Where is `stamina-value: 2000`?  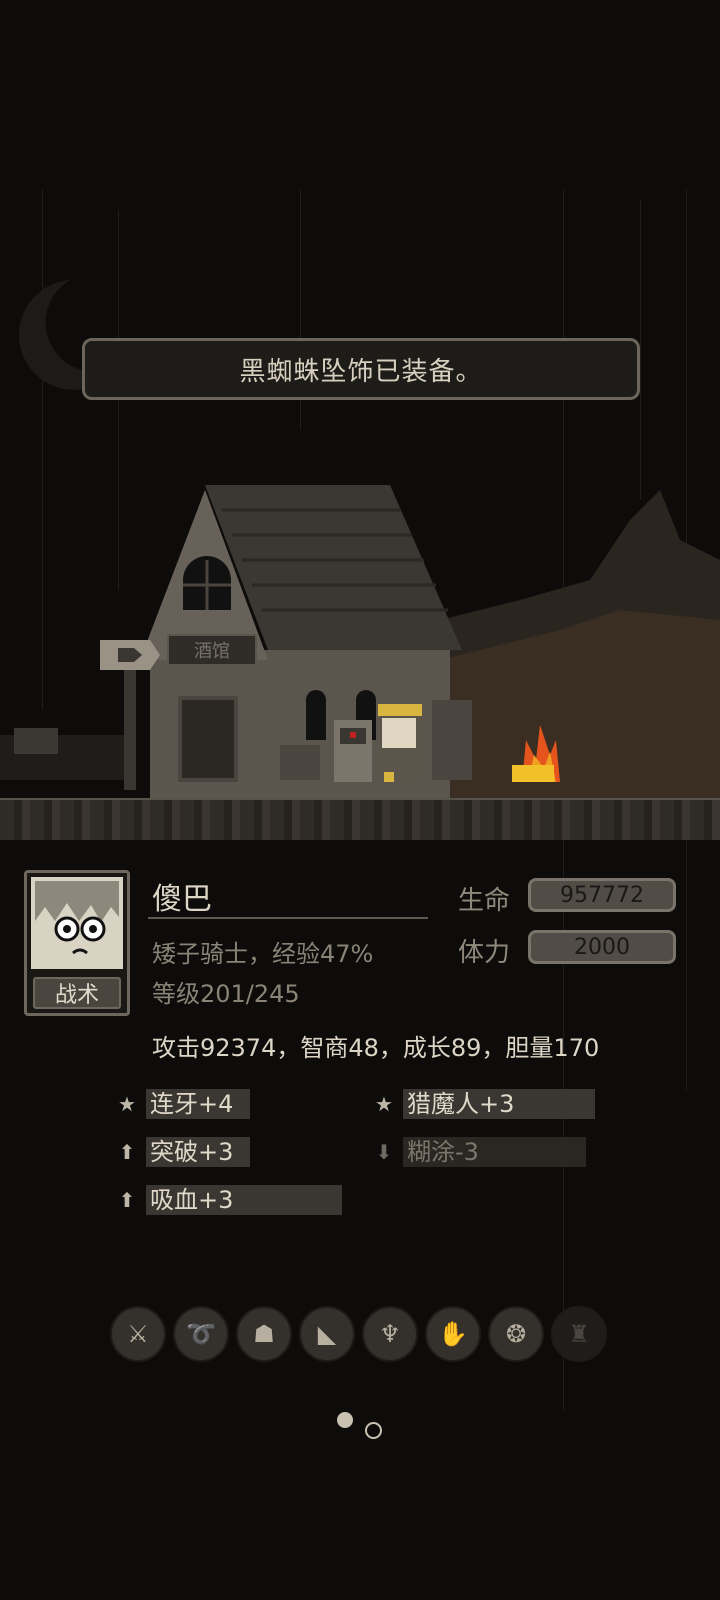
stamina-value: 2000 is located at coordinates (602, 947).